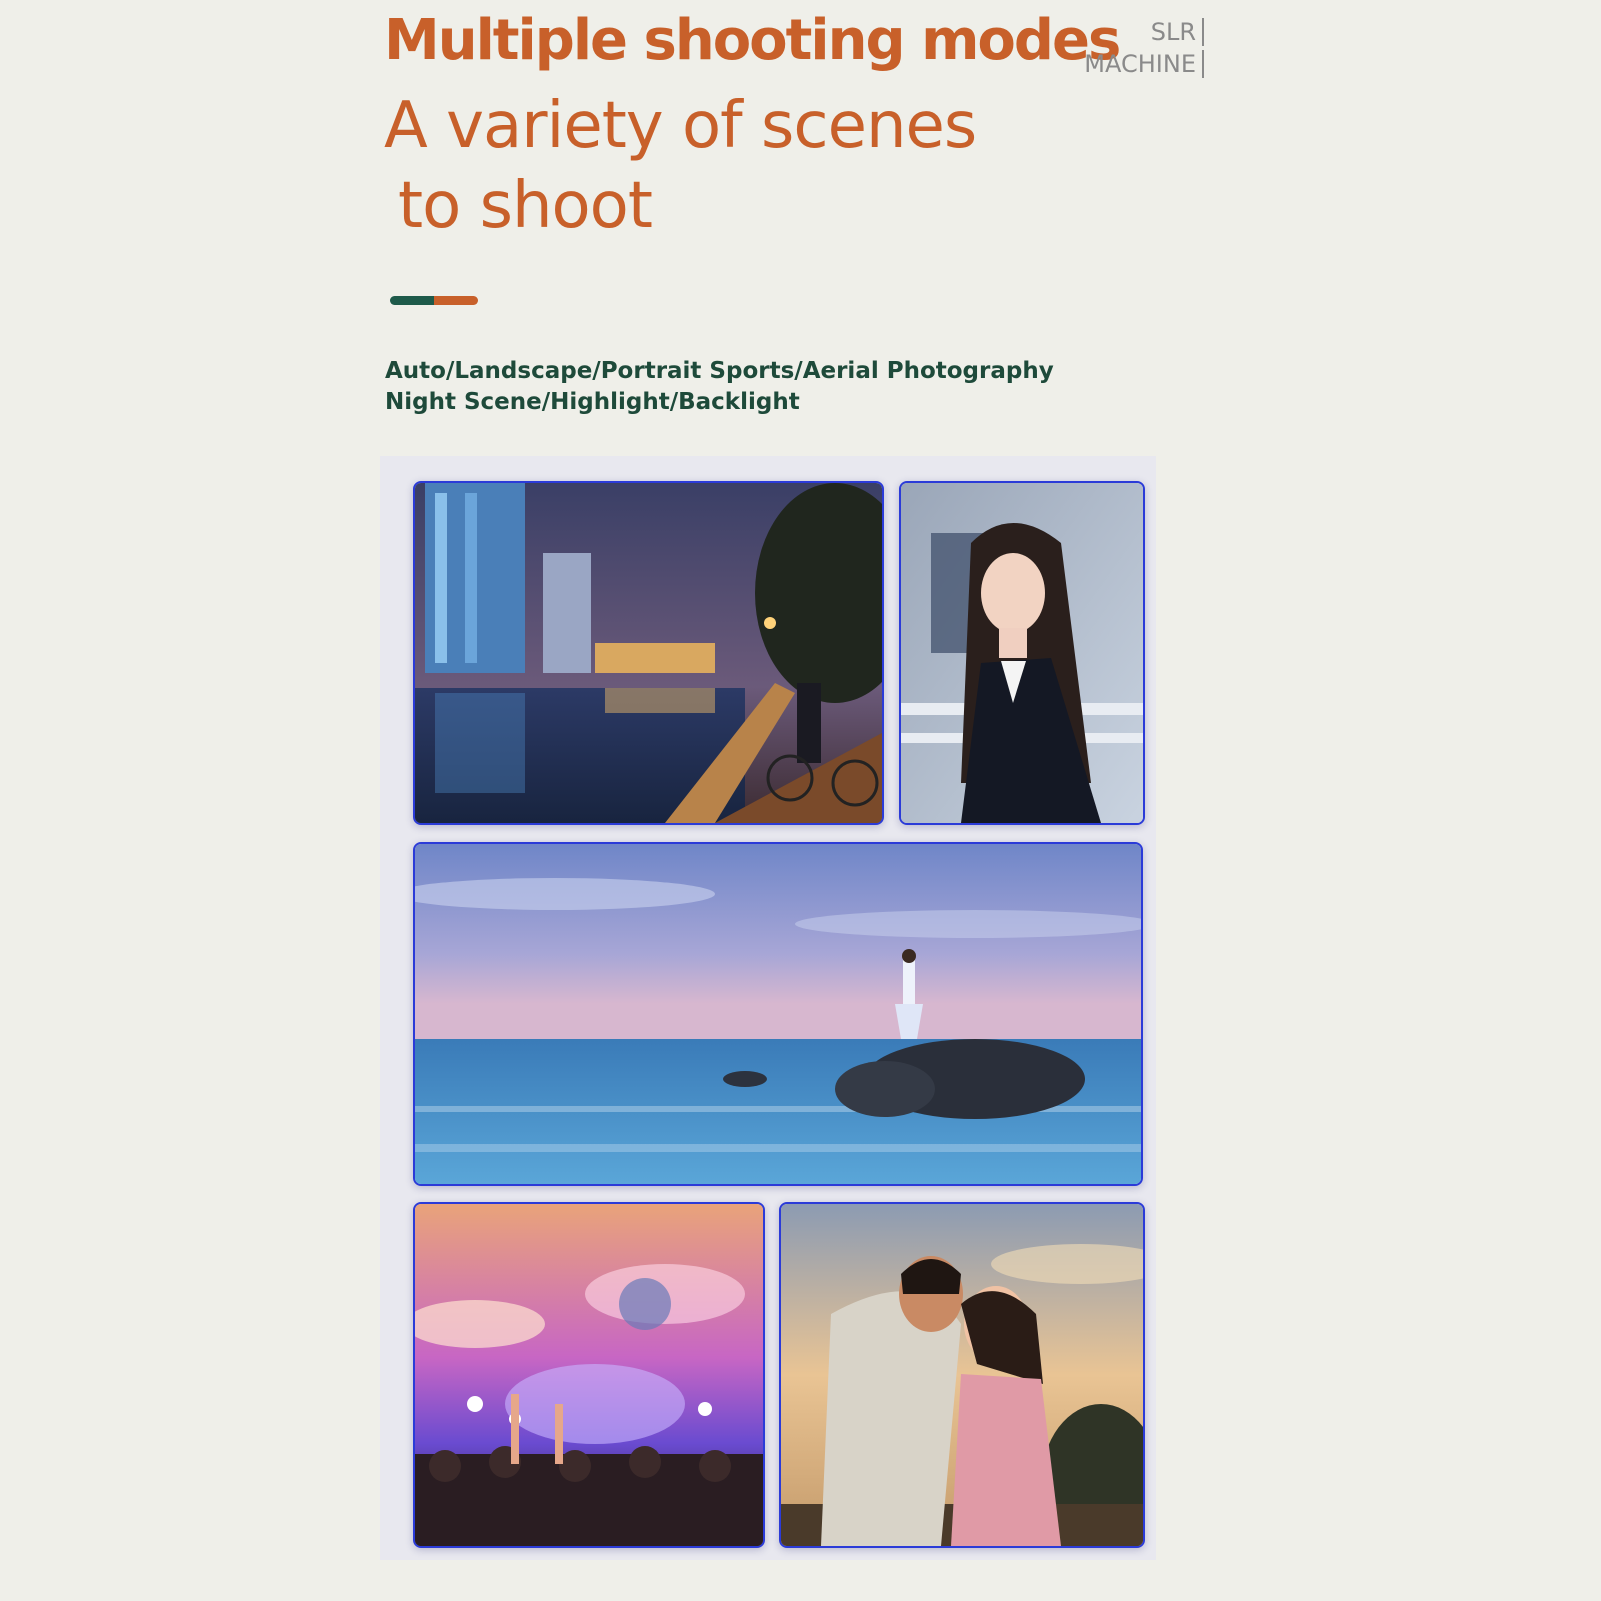  Describe the element at coordinates (456, 300) in the screenshot. I see `accent-divider-orange` at that location.